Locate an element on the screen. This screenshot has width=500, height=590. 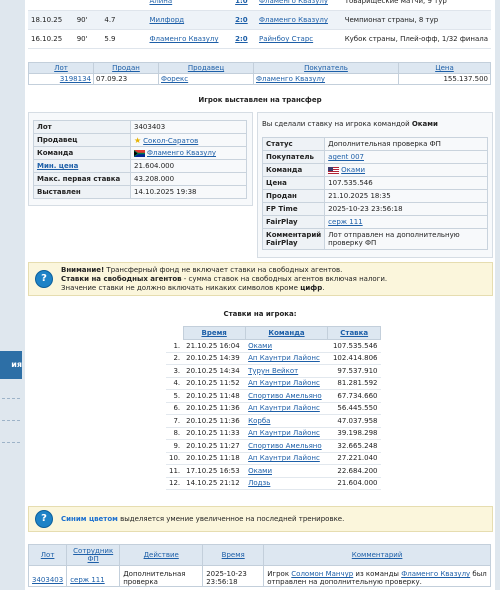
bid-index: 6. is located at coordinates (177, 408).